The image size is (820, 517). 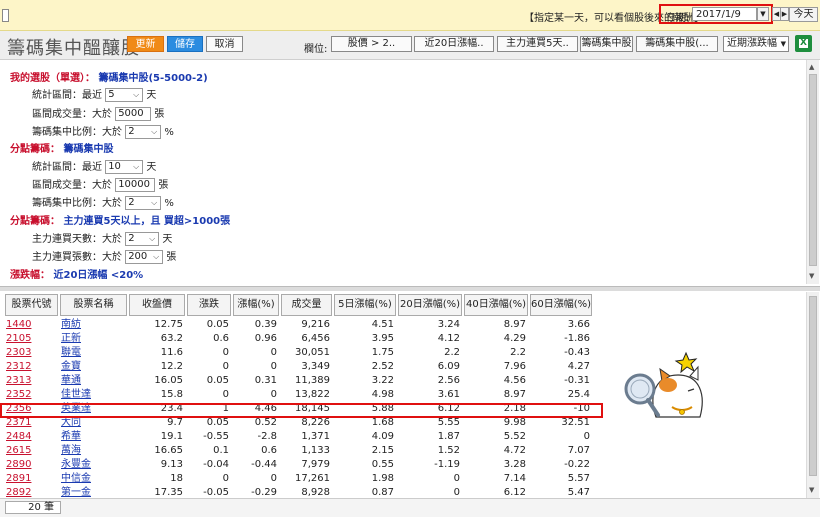 What do you see at coordinates (410, 288) in the screenshot?
I see `panel-splitter` at bounding box center [410, 288].